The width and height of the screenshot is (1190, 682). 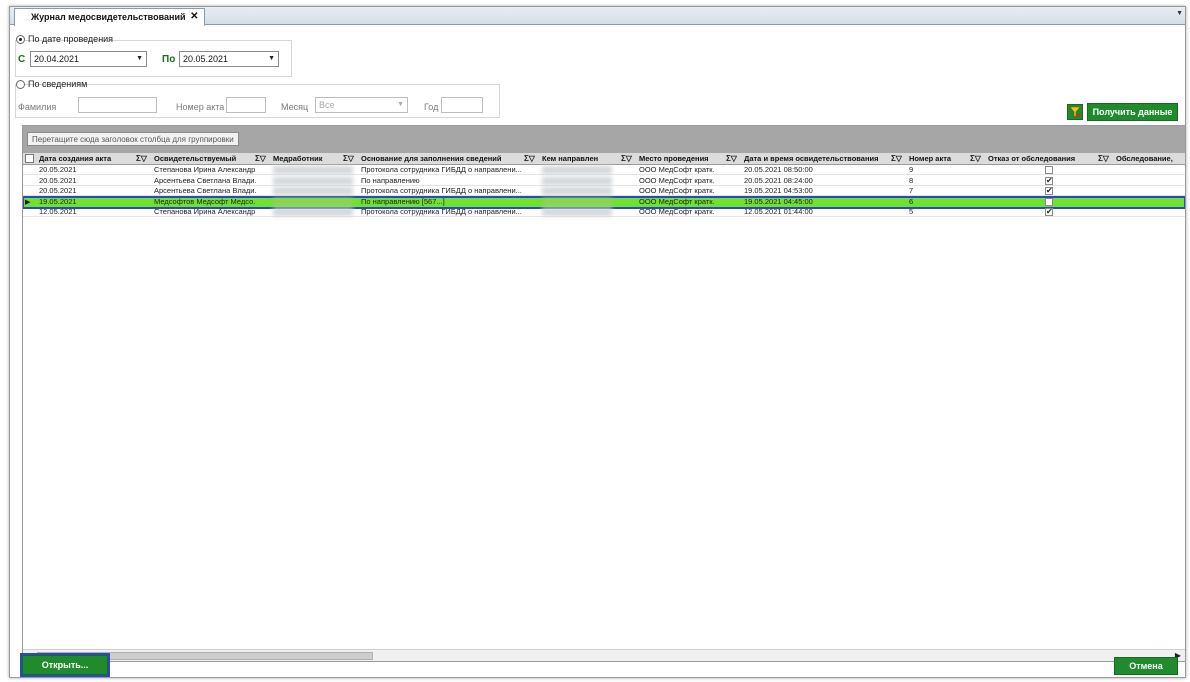 I want to click on month-label: Месяц, so click(x=295, y=107).